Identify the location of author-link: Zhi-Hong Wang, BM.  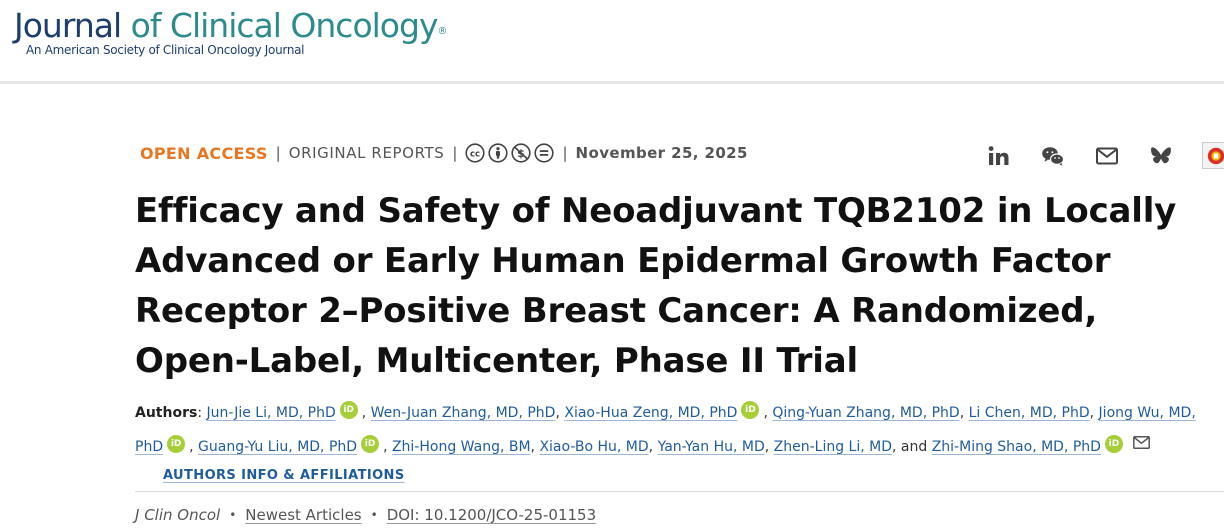
(461, 447).